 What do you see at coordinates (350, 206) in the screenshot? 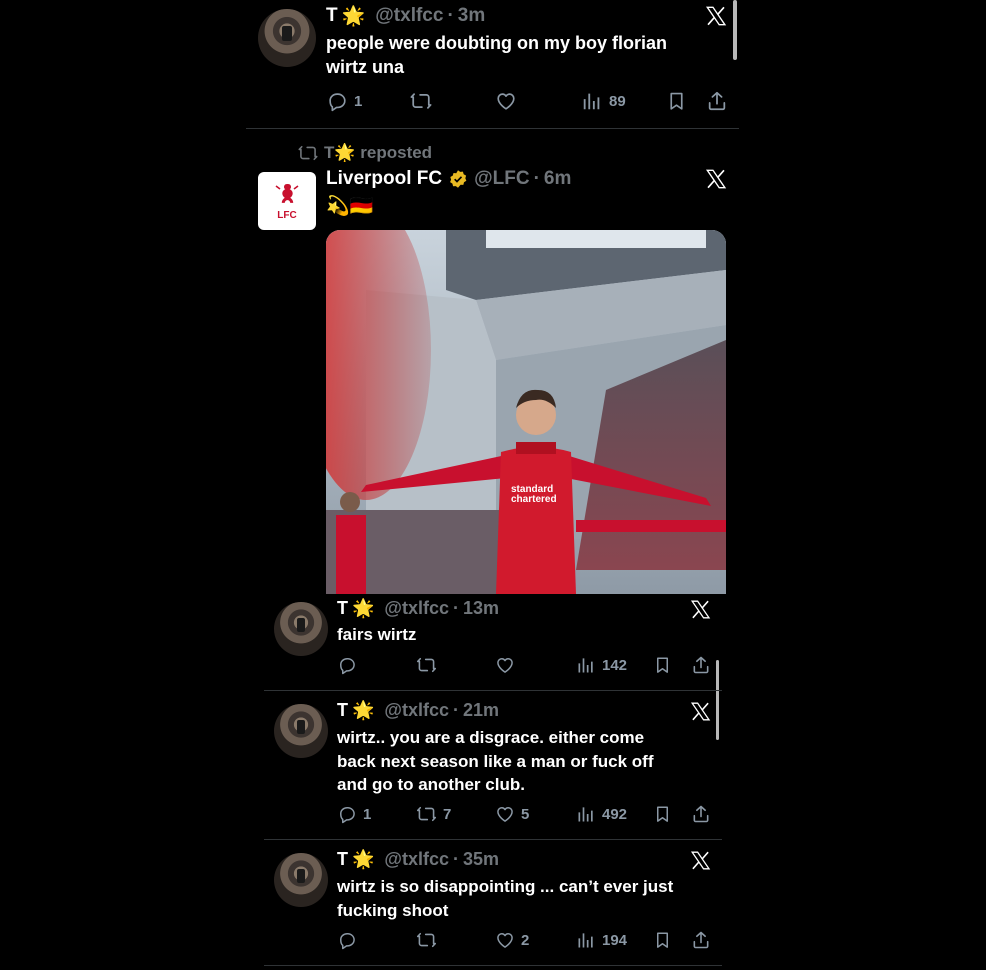
I see `tweet-text: 💫🇩🇪` at bounding box center [350, 206].